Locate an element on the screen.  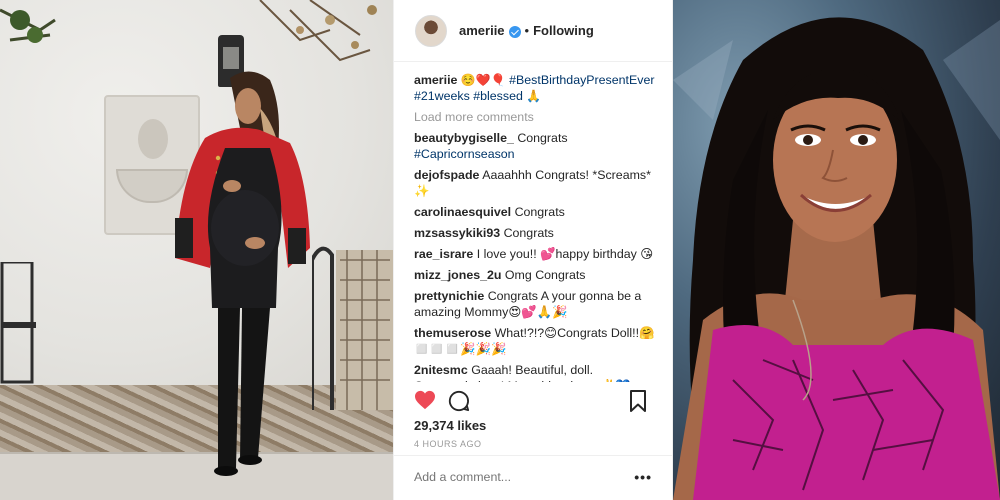
post-header: ameriie • Following is located at coordinates (534, 31).